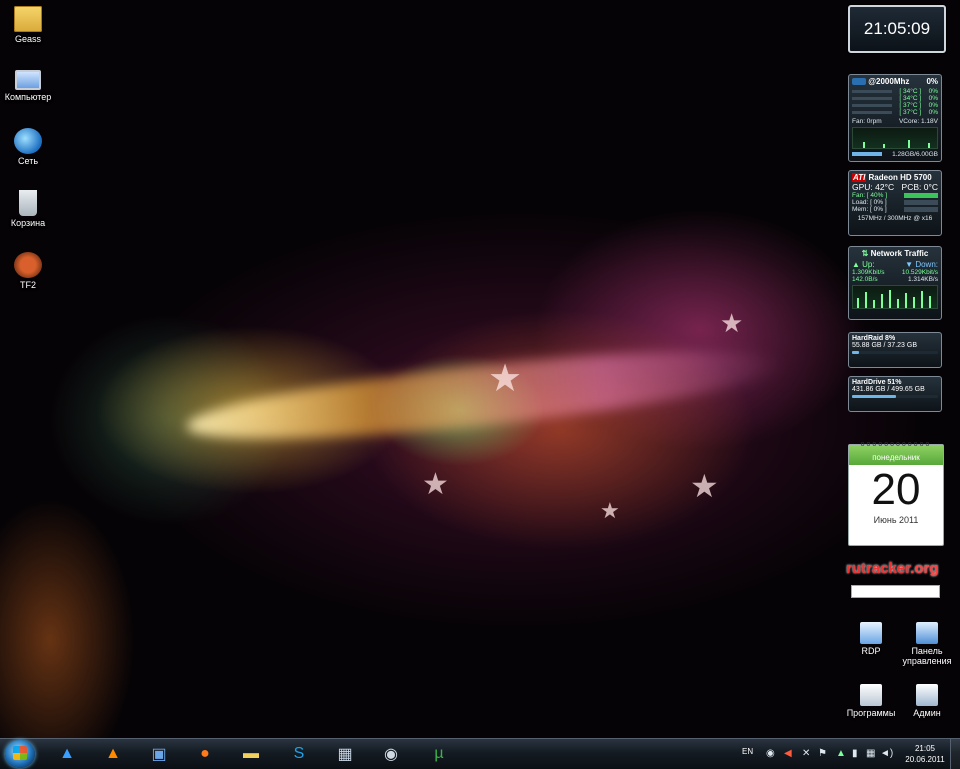 The width and height of the screenshot is (960, 769). What do you see at coordinates (896, 444) in the screenshot?
I see `calendar-rings: oooooooooooo` at bounding box center [896, 444].